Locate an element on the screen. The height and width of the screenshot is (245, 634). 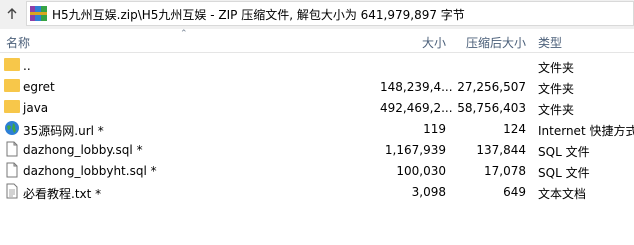
column-name: 名称 is located at coordinates (18, 42).